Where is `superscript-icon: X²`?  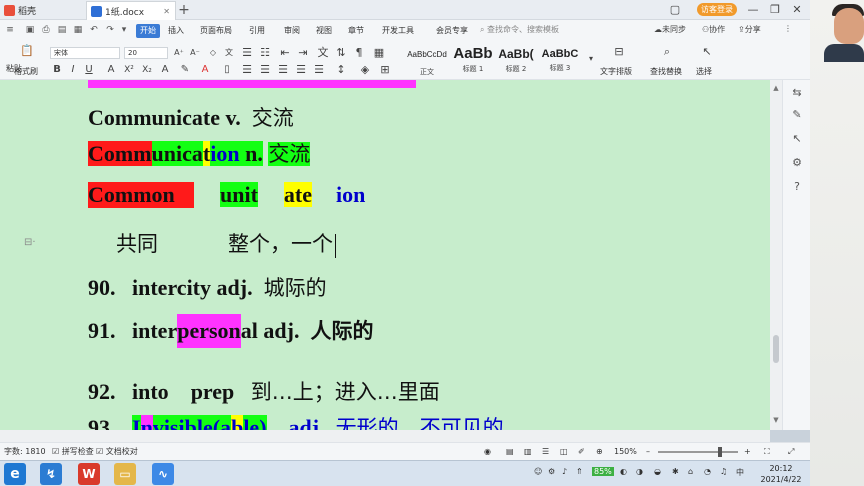
superscript-icon: X² is located at coordinates (129, 70).